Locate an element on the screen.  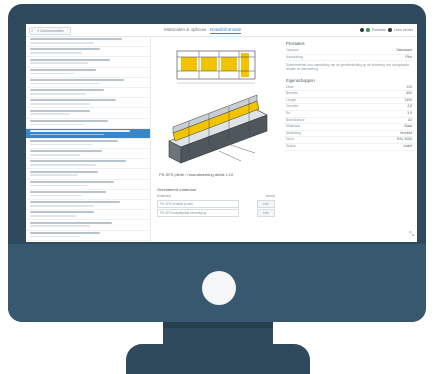
property-key: Lengte is located at coordinates (291, 101).